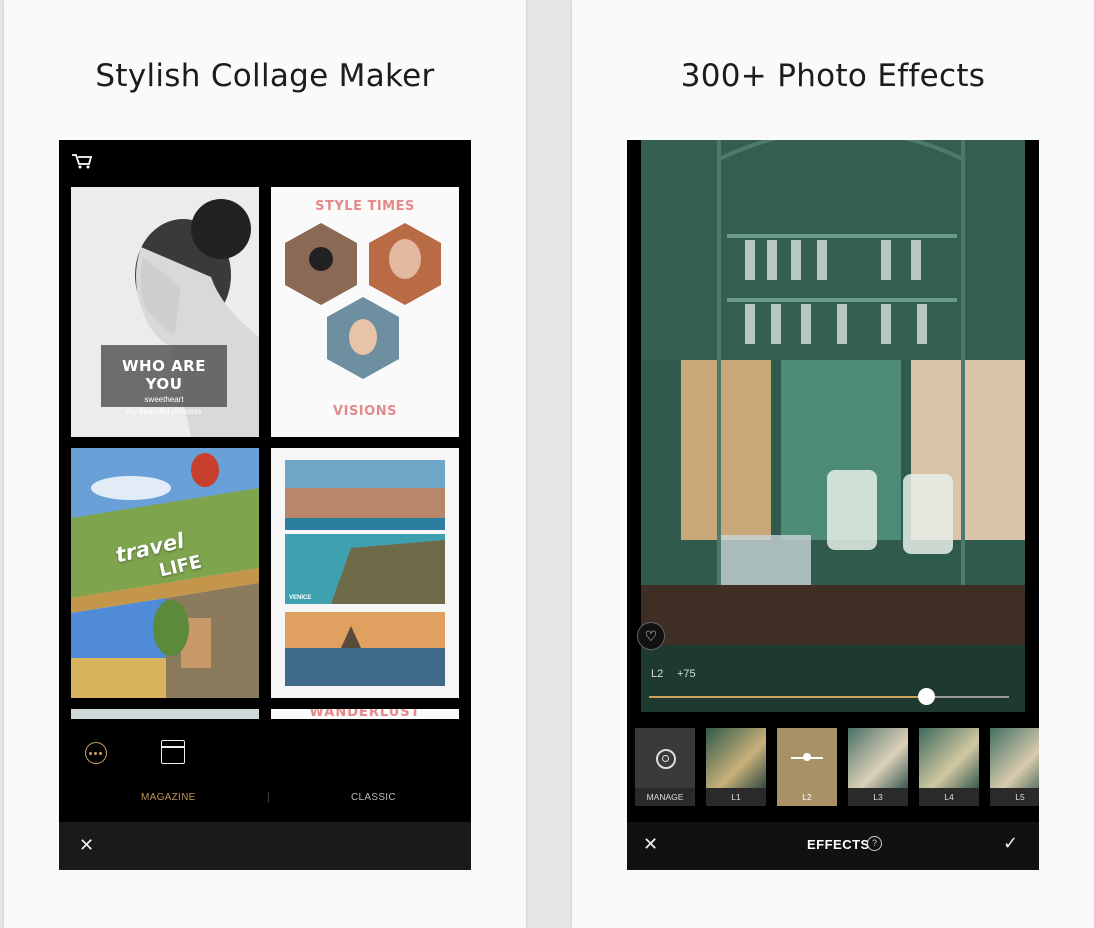 The height and width of the screenshot is (928, 1094). Describe the element at coordinates (373, 797) in the screenshot. I see `tab-classic: CLASSIC` at that location.